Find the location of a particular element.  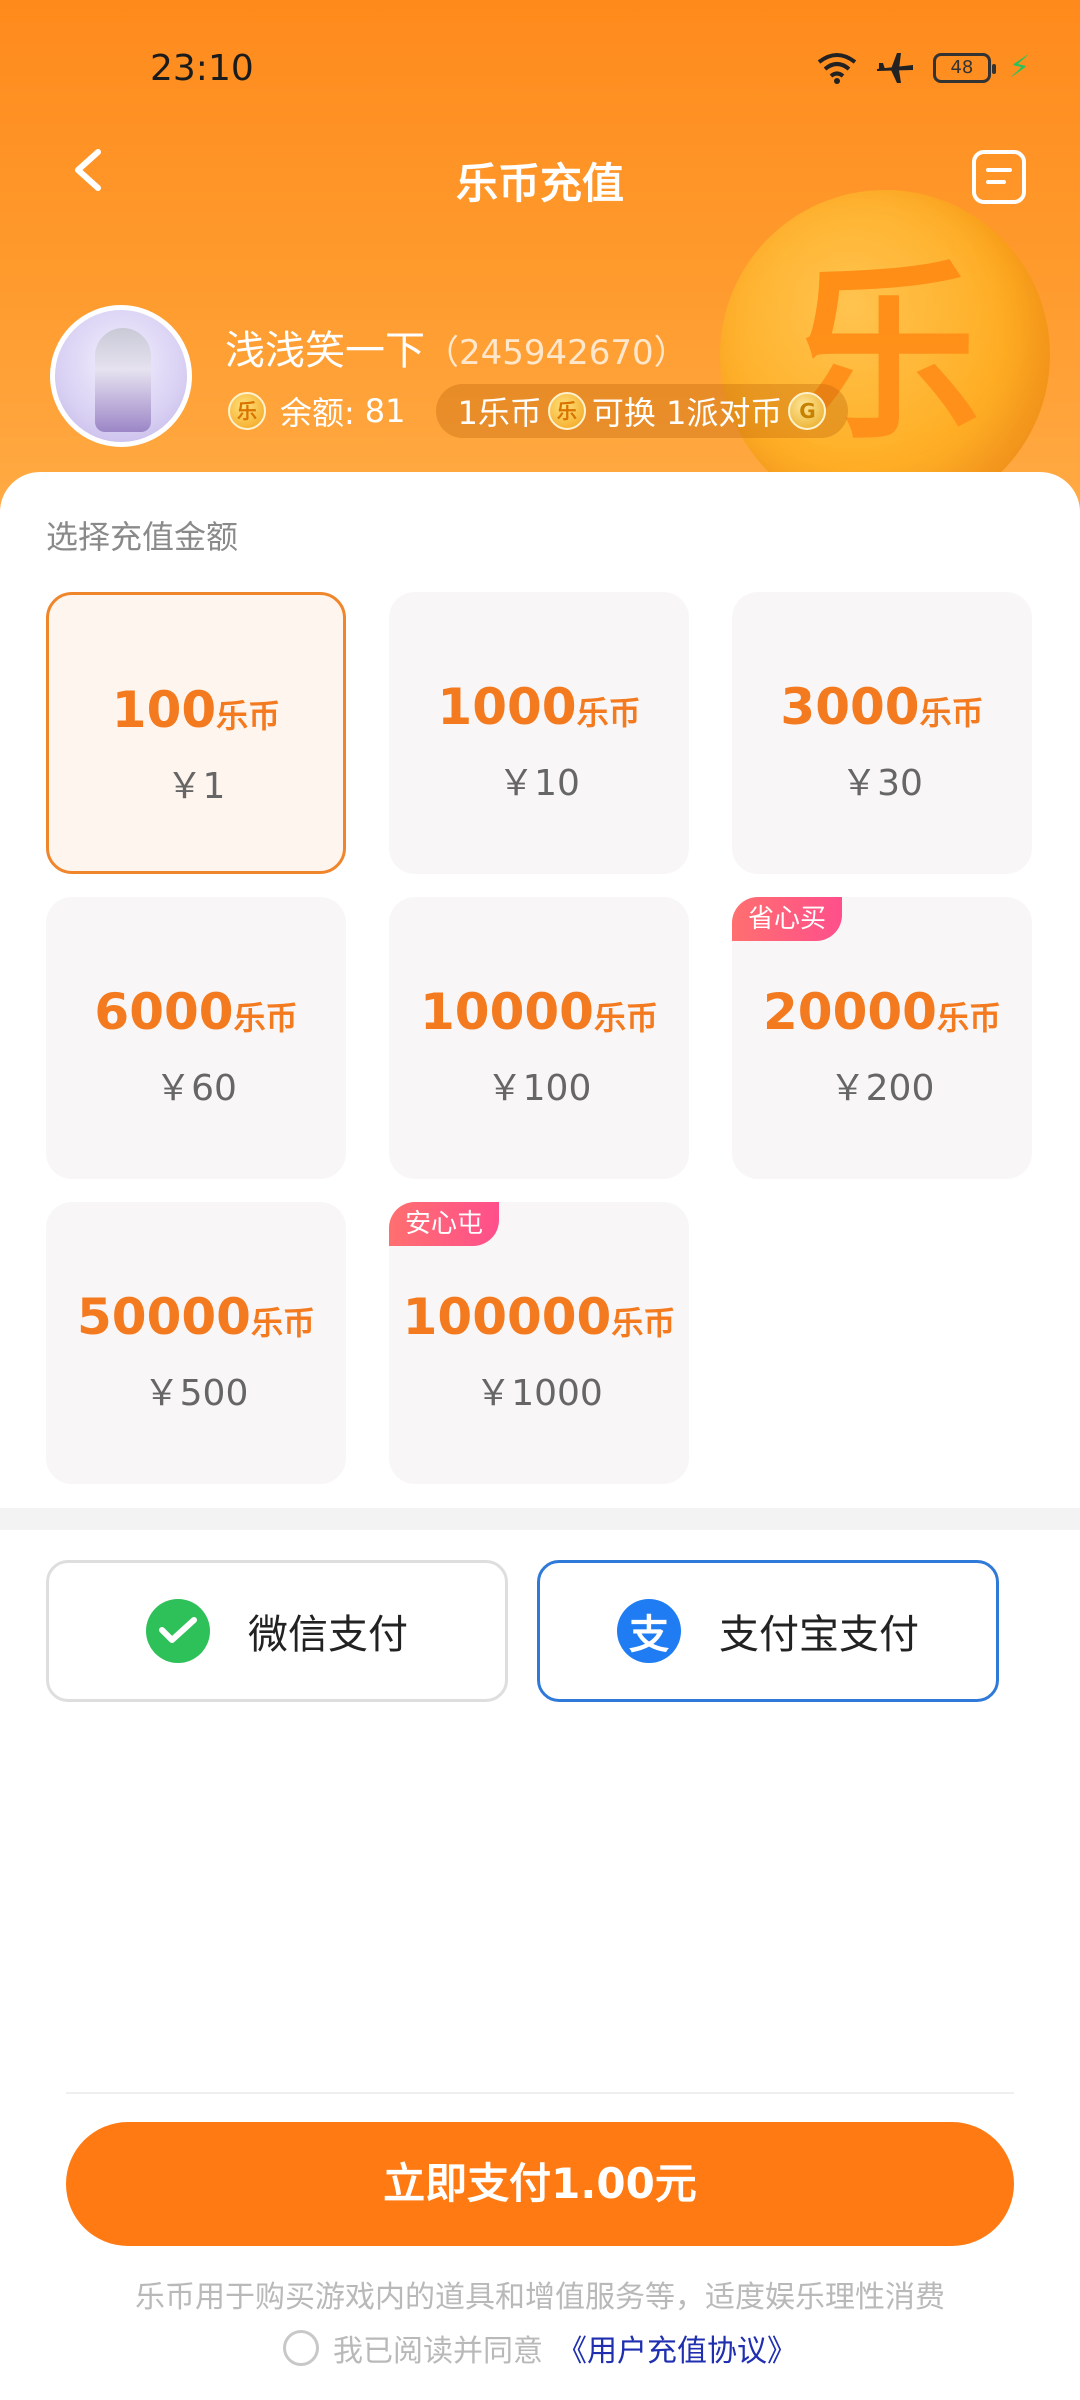

package-price: ￥30 is located at coordinates (882, 783).